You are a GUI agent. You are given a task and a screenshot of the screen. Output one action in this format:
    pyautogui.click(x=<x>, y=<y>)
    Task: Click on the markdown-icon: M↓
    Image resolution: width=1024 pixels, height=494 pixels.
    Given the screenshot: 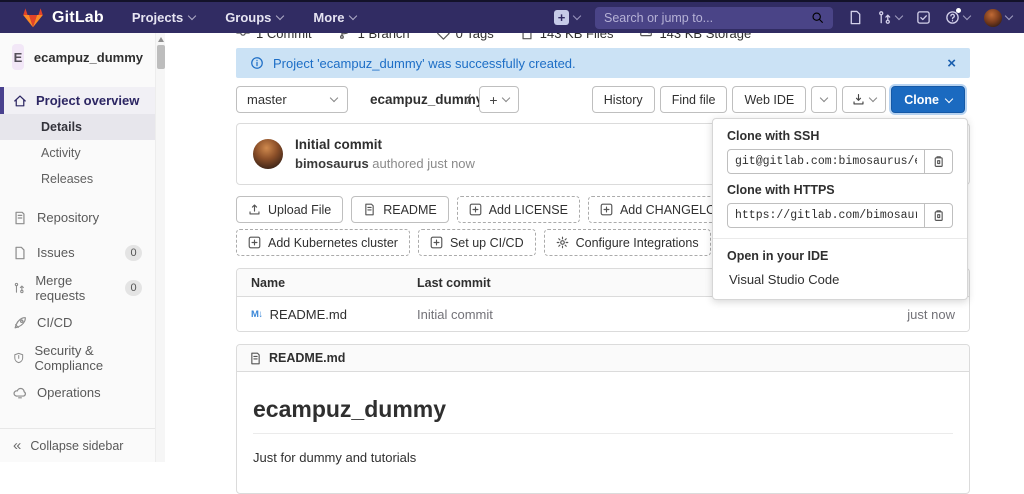 What is the action you would take?
    pyautogui.click(x=257, y=314)
    